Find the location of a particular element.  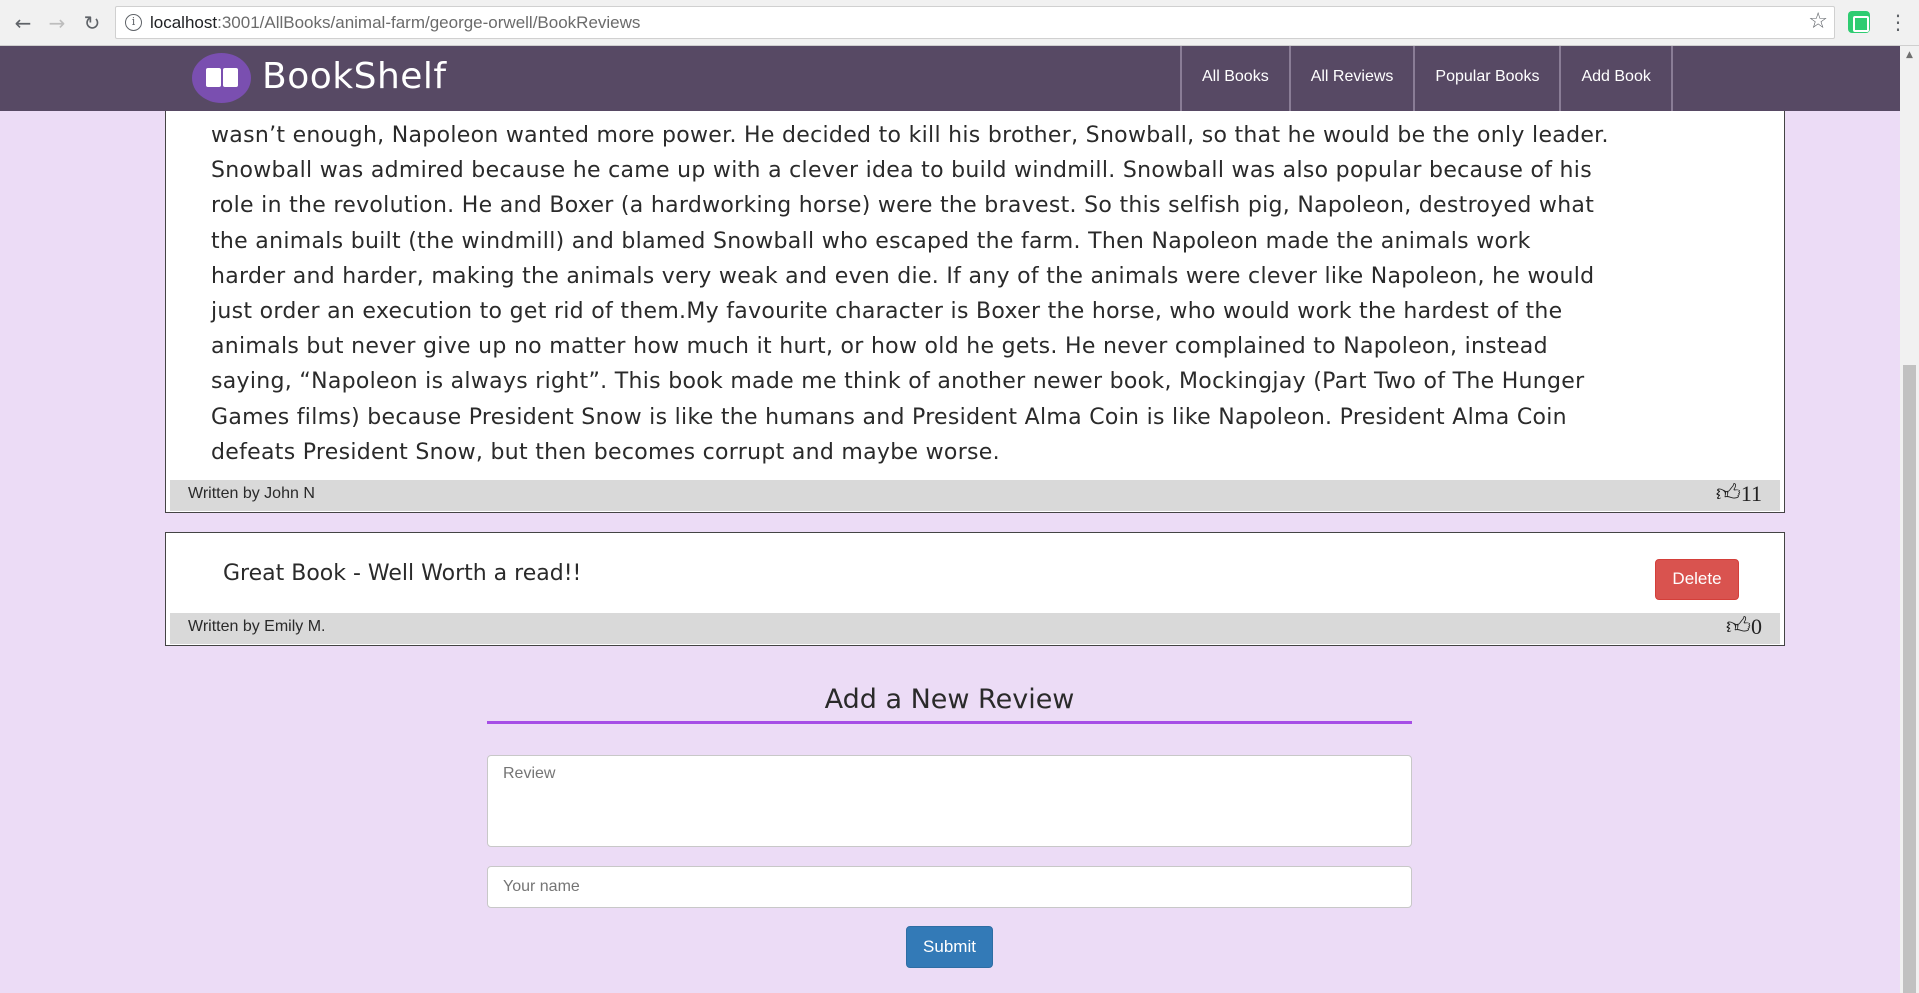

extension-icon is located at coordinates (1859, 22).